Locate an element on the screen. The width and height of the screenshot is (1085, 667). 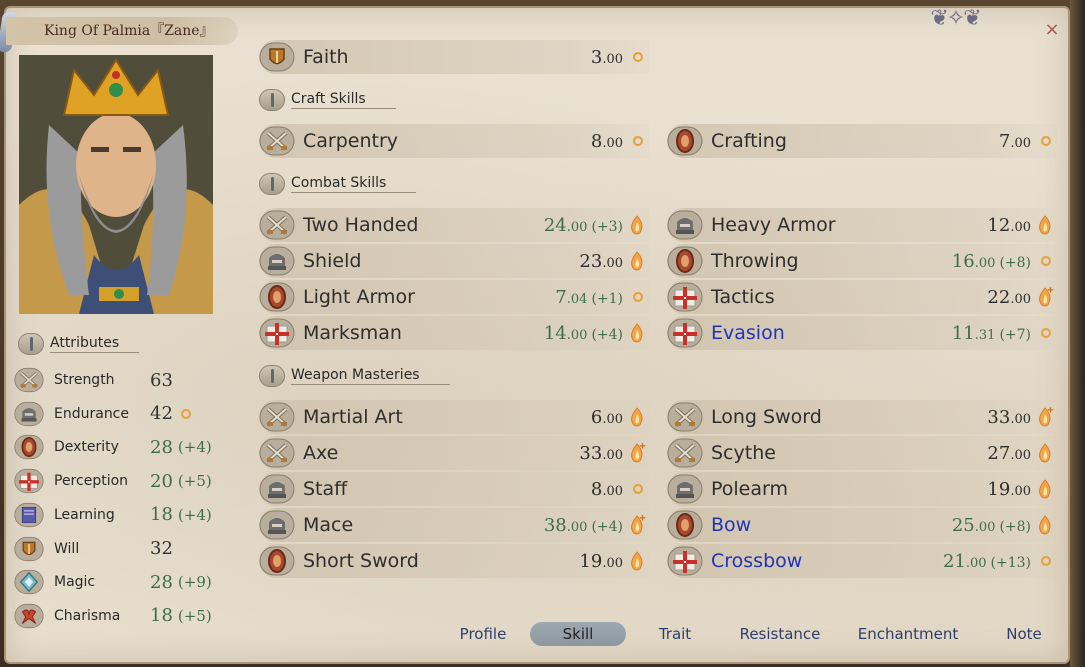
skill-row: Marksman 14.00 (+4) is located at coordinates (454, 333).